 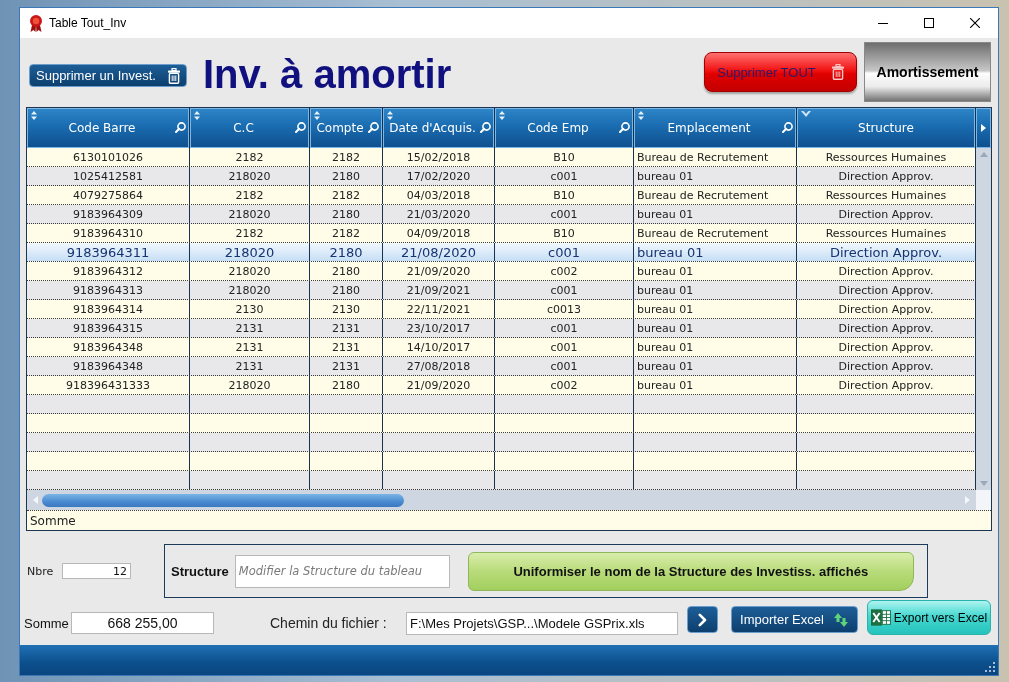 I want to click on table-row: 9183964309 218020 2180 21/03/2020 c001 bureau 01 Direction Approv., so click(x=501, y=214).